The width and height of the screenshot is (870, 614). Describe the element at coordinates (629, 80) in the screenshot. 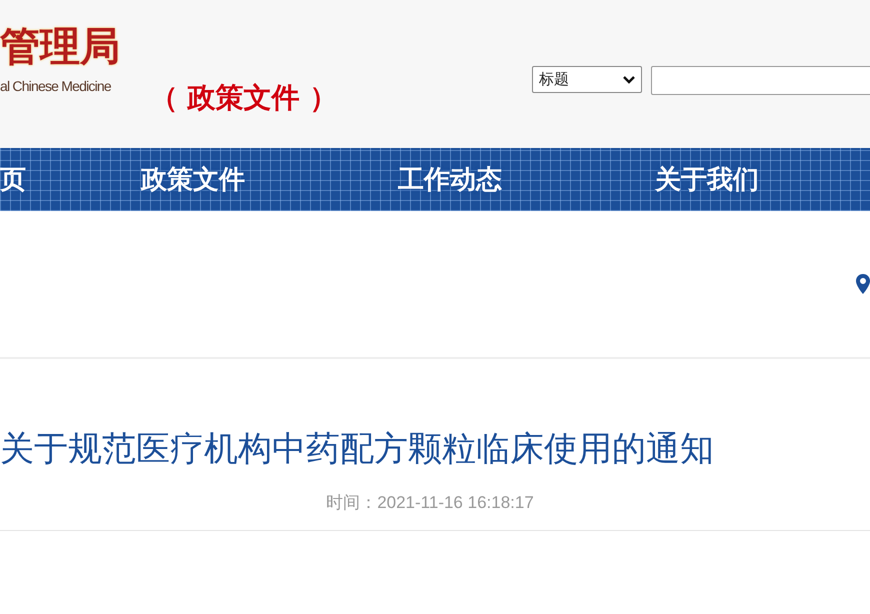

I see `caret-icon` at that location.